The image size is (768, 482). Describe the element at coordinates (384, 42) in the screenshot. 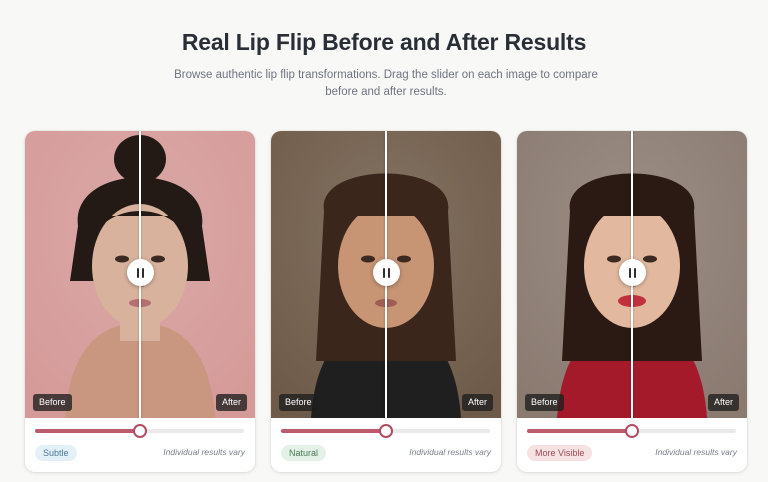

I see `page-title: Real Lip Flip Before and After Results` at that location.